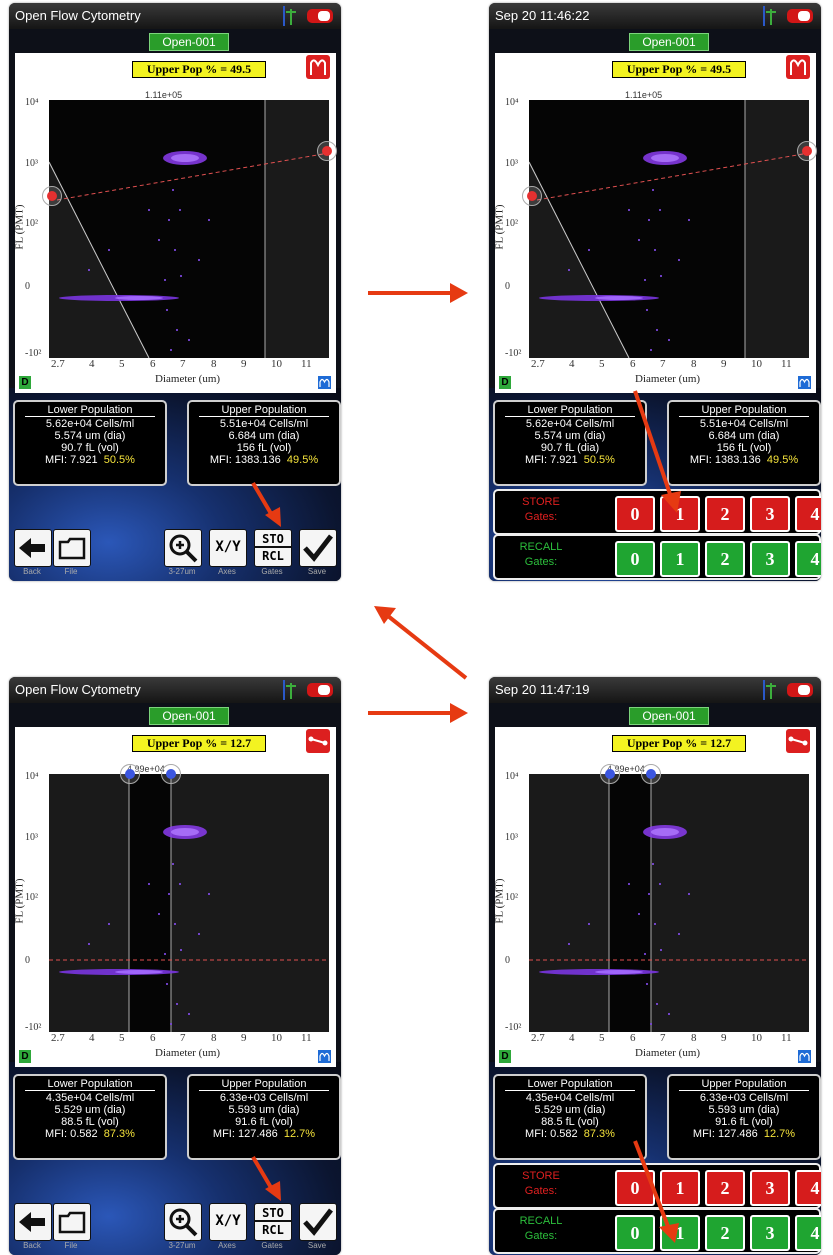 This screenshot has width=833, height=1255. What do you see at coordinates (657, 451) in the screenshot?
I see `arrow-to-store-slot` at bounding box center [657, 451].